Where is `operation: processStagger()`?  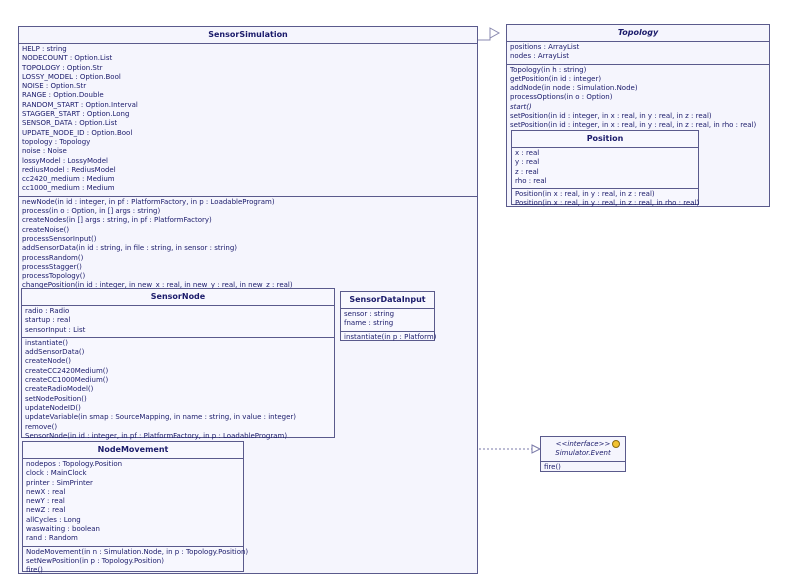 operation: processStagger() is located at coordinates (52, 266).